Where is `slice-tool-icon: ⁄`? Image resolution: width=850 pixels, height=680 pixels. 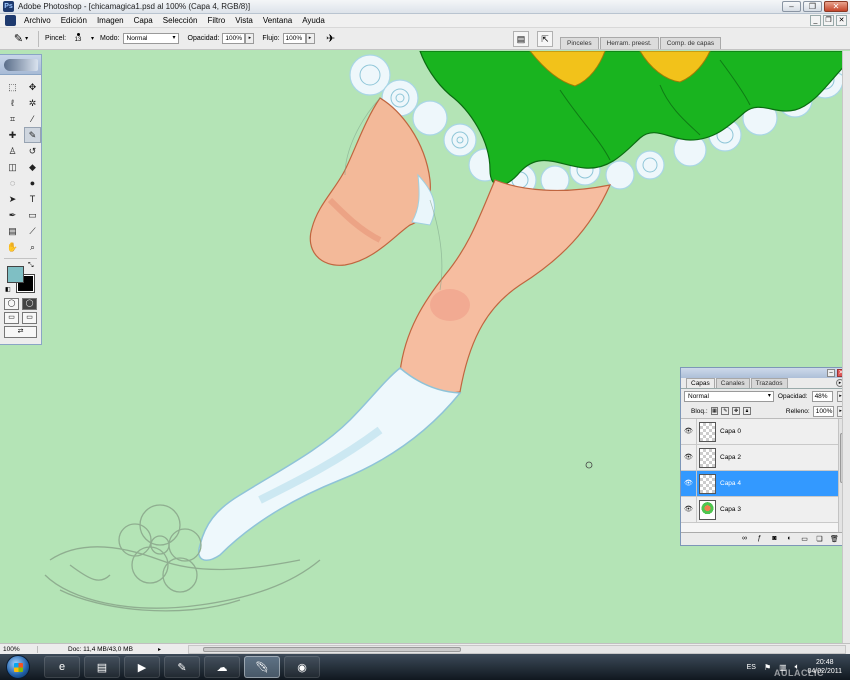
slice-tool-icon: ⁄ is located at coordinates (32, 119).